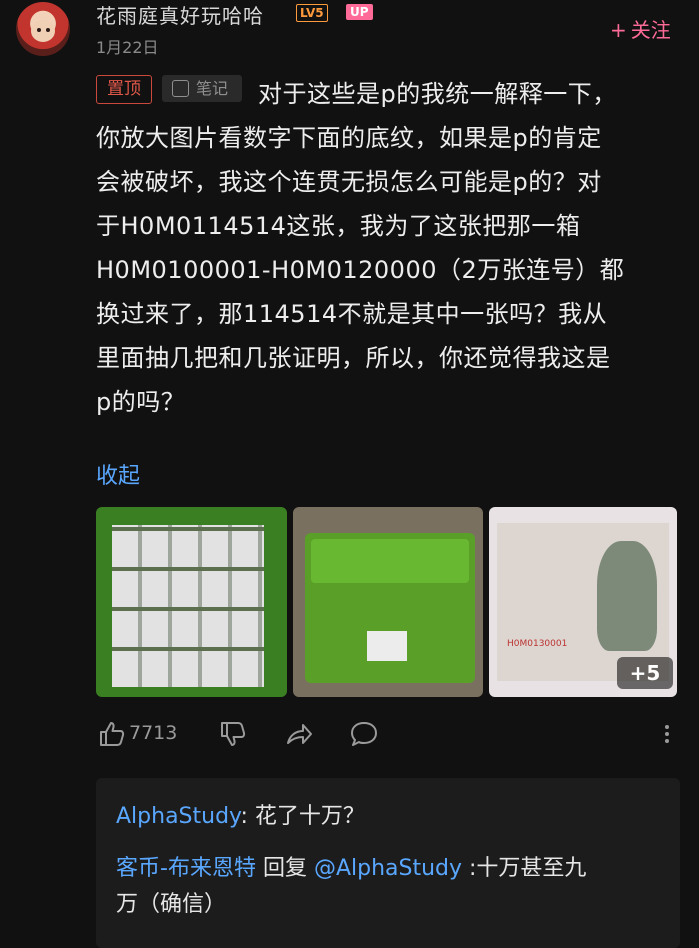 The image size is (699, 948). Describe the element at coordinates (524, 868) in the screenshot. I see `reply-text: :十万甚至九` at that location.